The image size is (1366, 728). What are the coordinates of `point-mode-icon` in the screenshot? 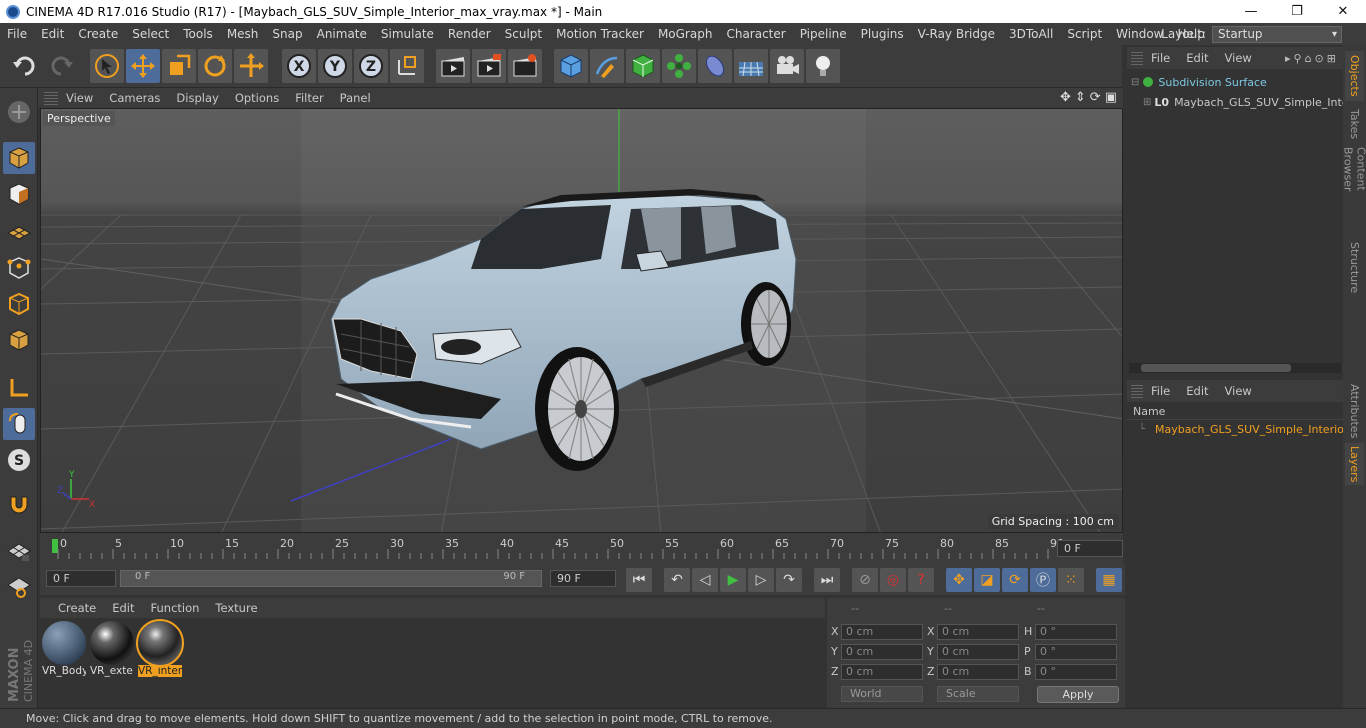 It's located at (19, 268).